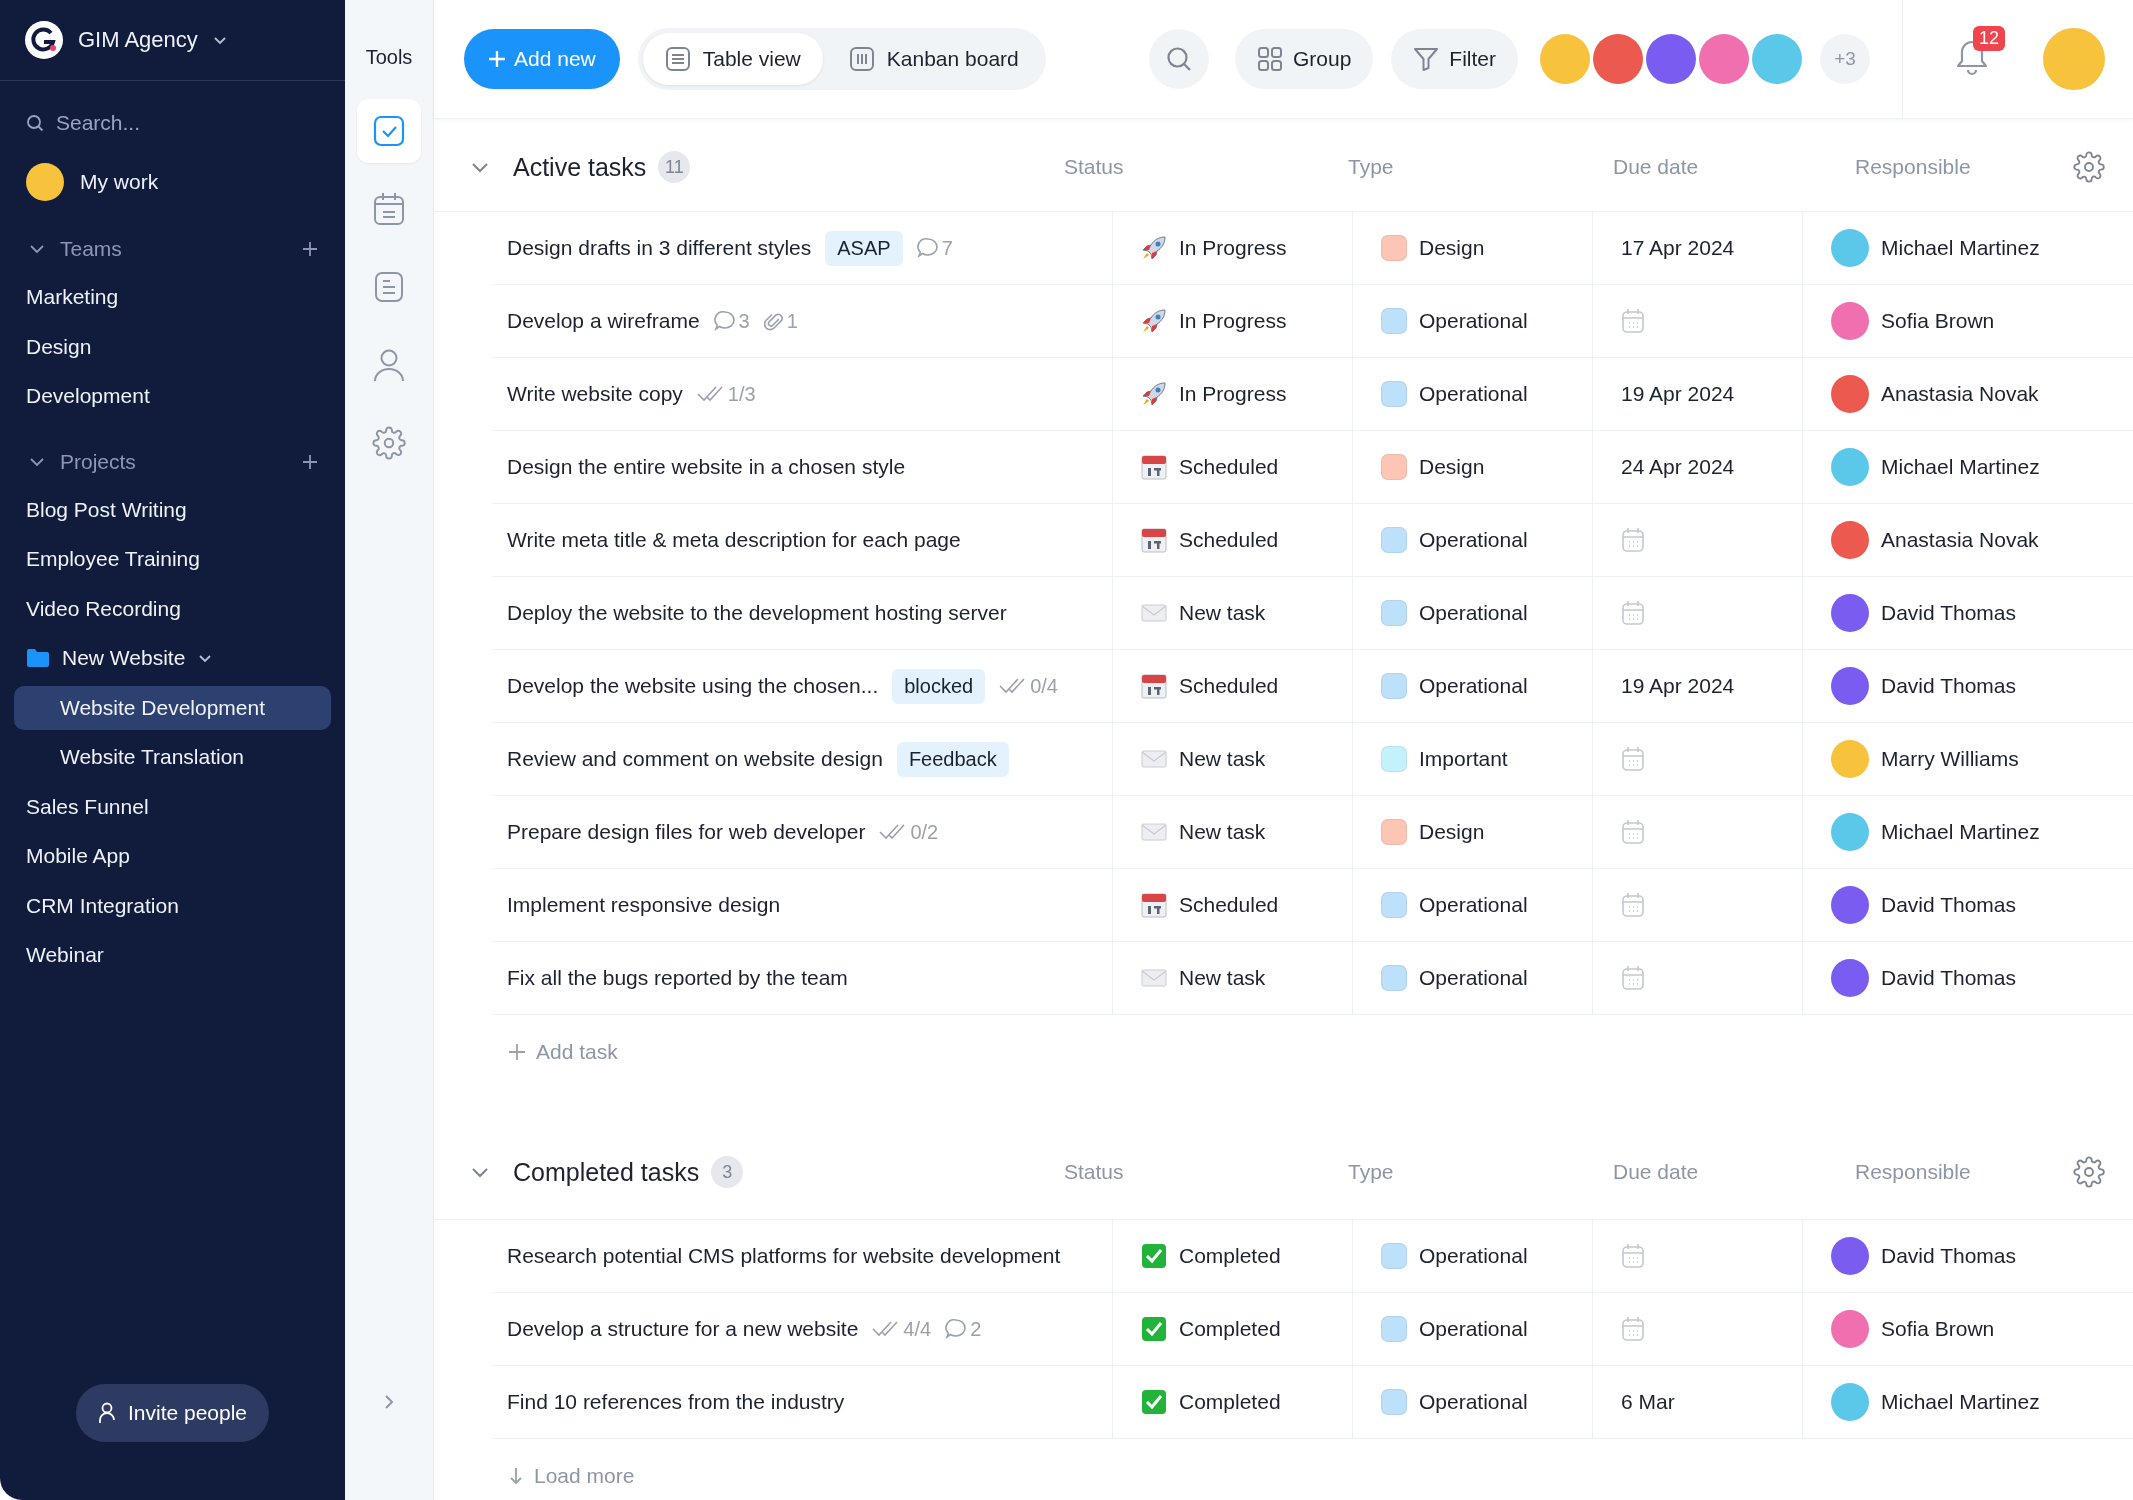  What do you see at coordinates (677, 59) in the screenshot?
I see `list-icon` at bounding box center [677, 59].